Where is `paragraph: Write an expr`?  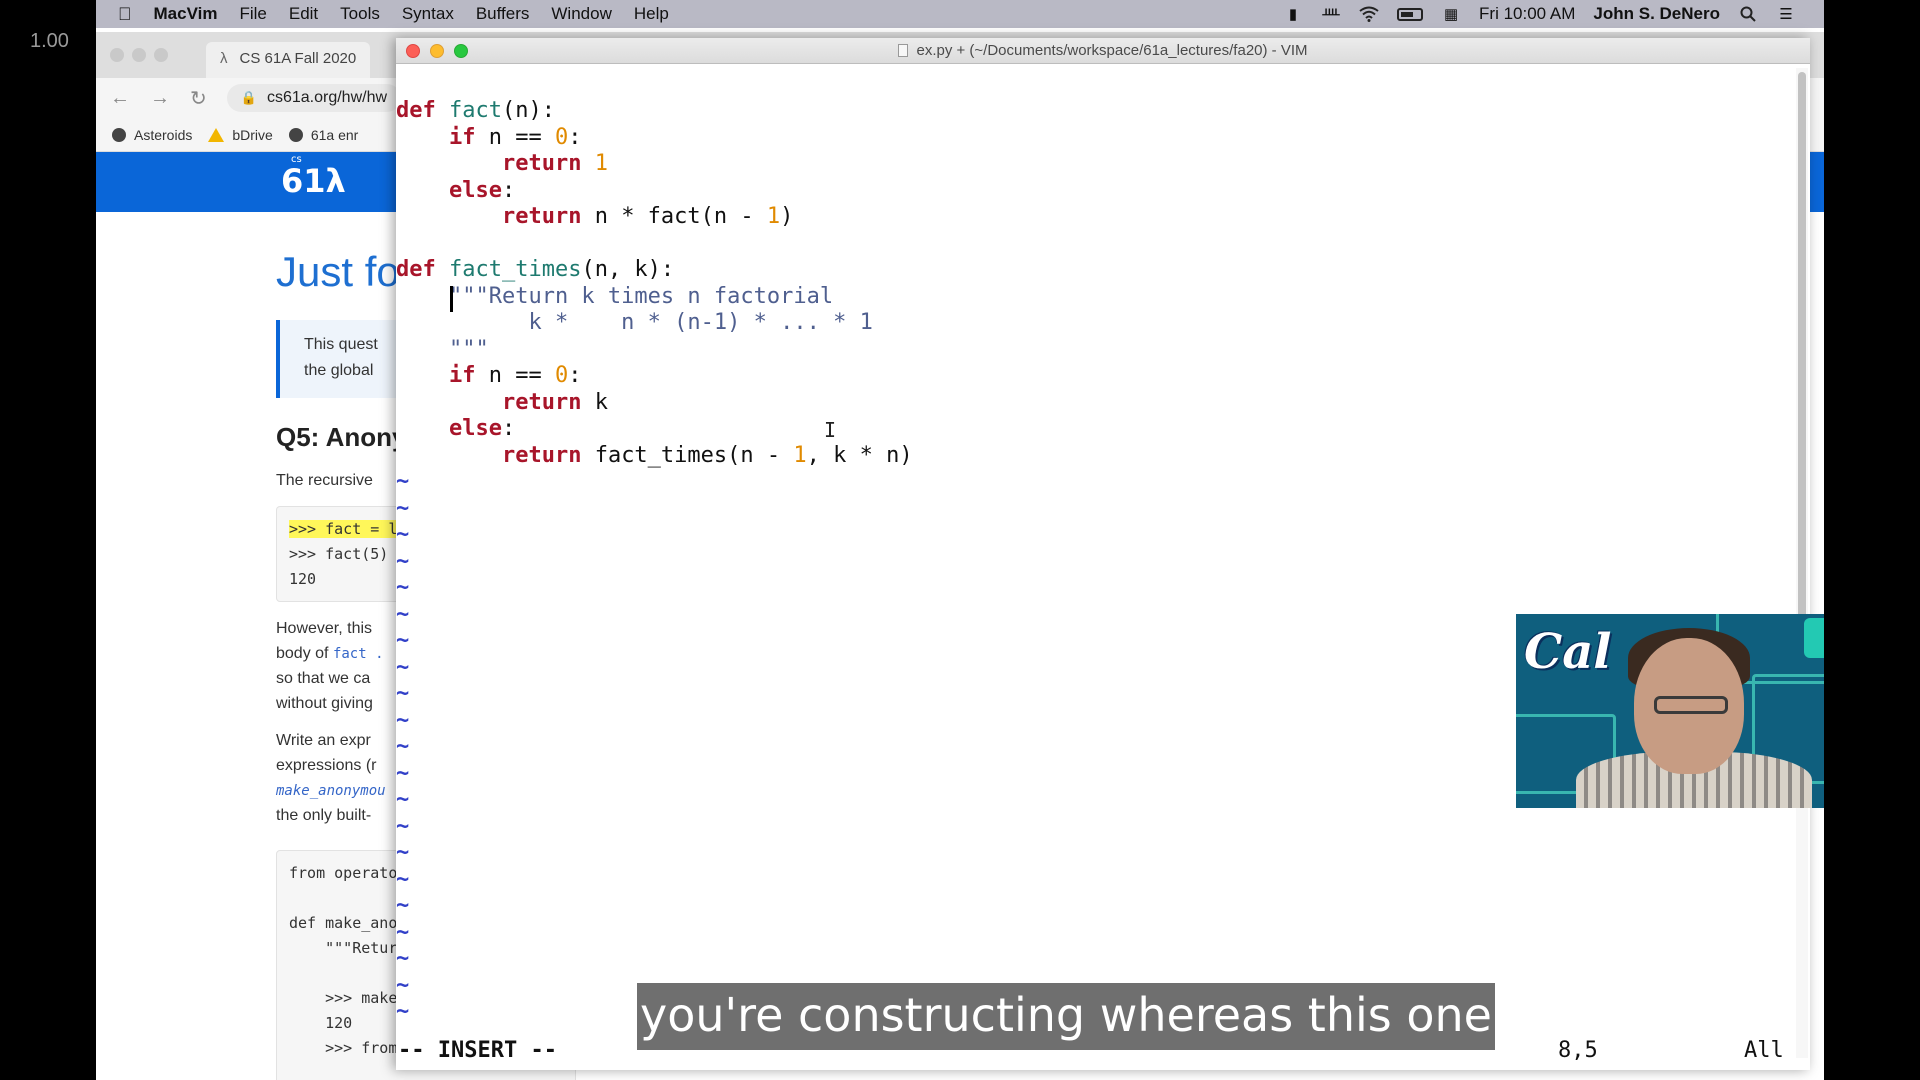
paragraph: Write an expr is located at coordinates (323, 740).